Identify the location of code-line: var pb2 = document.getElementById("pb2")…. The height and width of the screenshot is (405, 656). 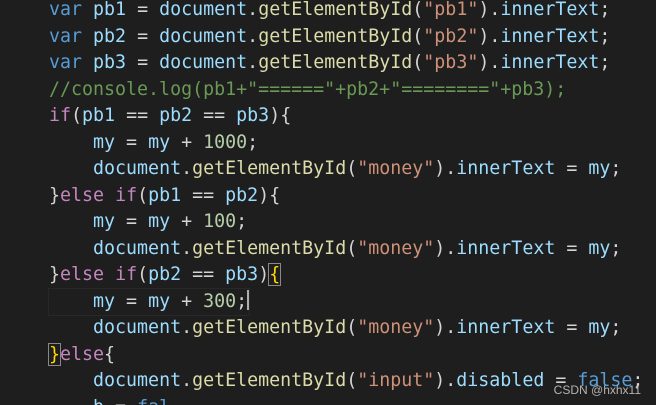
(329, 37).